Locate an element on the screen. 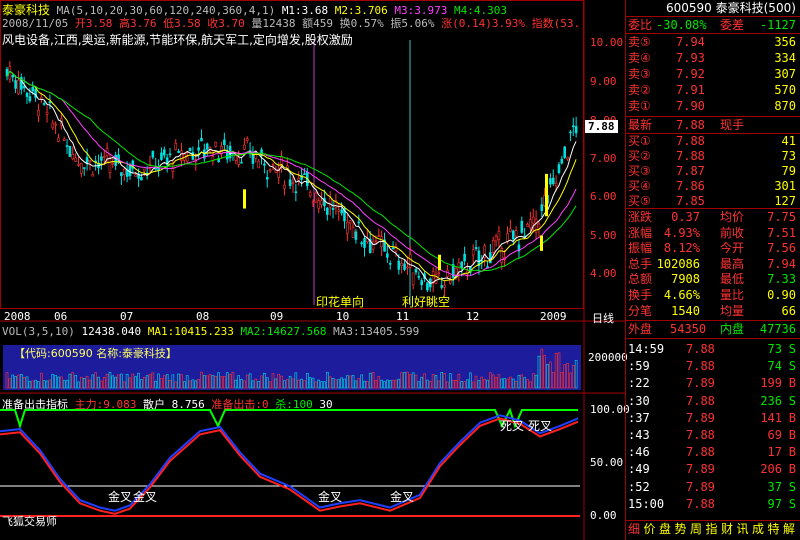 The height and width of the screenshot is (540, 800). bottom-tab-6: 财 is located at coordinates (727, 529).